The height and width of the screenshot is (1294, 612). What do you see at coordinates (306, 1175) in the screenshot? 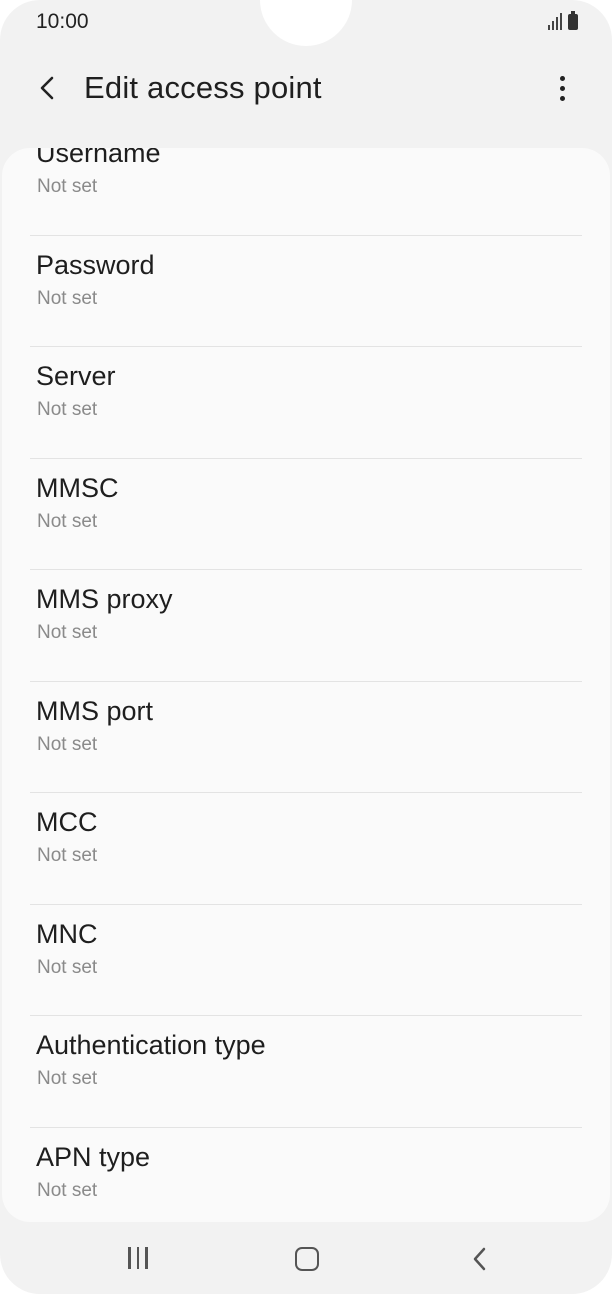
I see `setting-apn-type: APN type Not set` at bounding box center [306, 1175].